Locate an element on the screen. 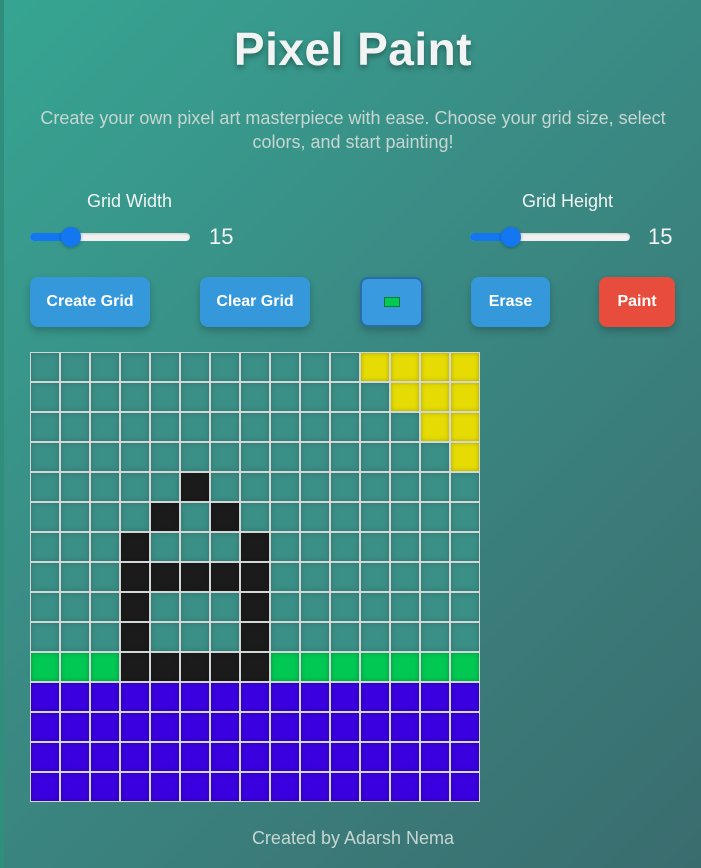 The width and height of the screenshot is (701, 868). paint-button: Paint is located at coordinates (637, 302).